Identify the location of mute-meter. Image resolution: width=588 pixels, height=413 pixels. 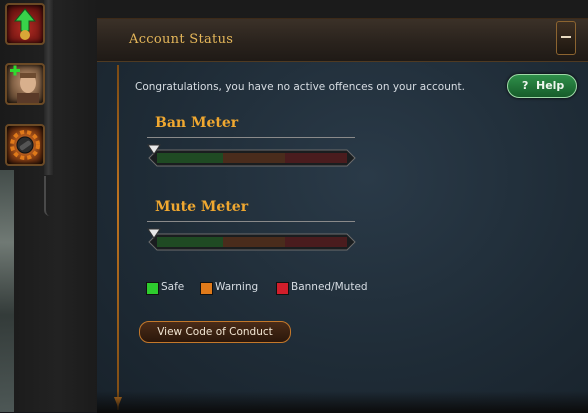
(252, 240).